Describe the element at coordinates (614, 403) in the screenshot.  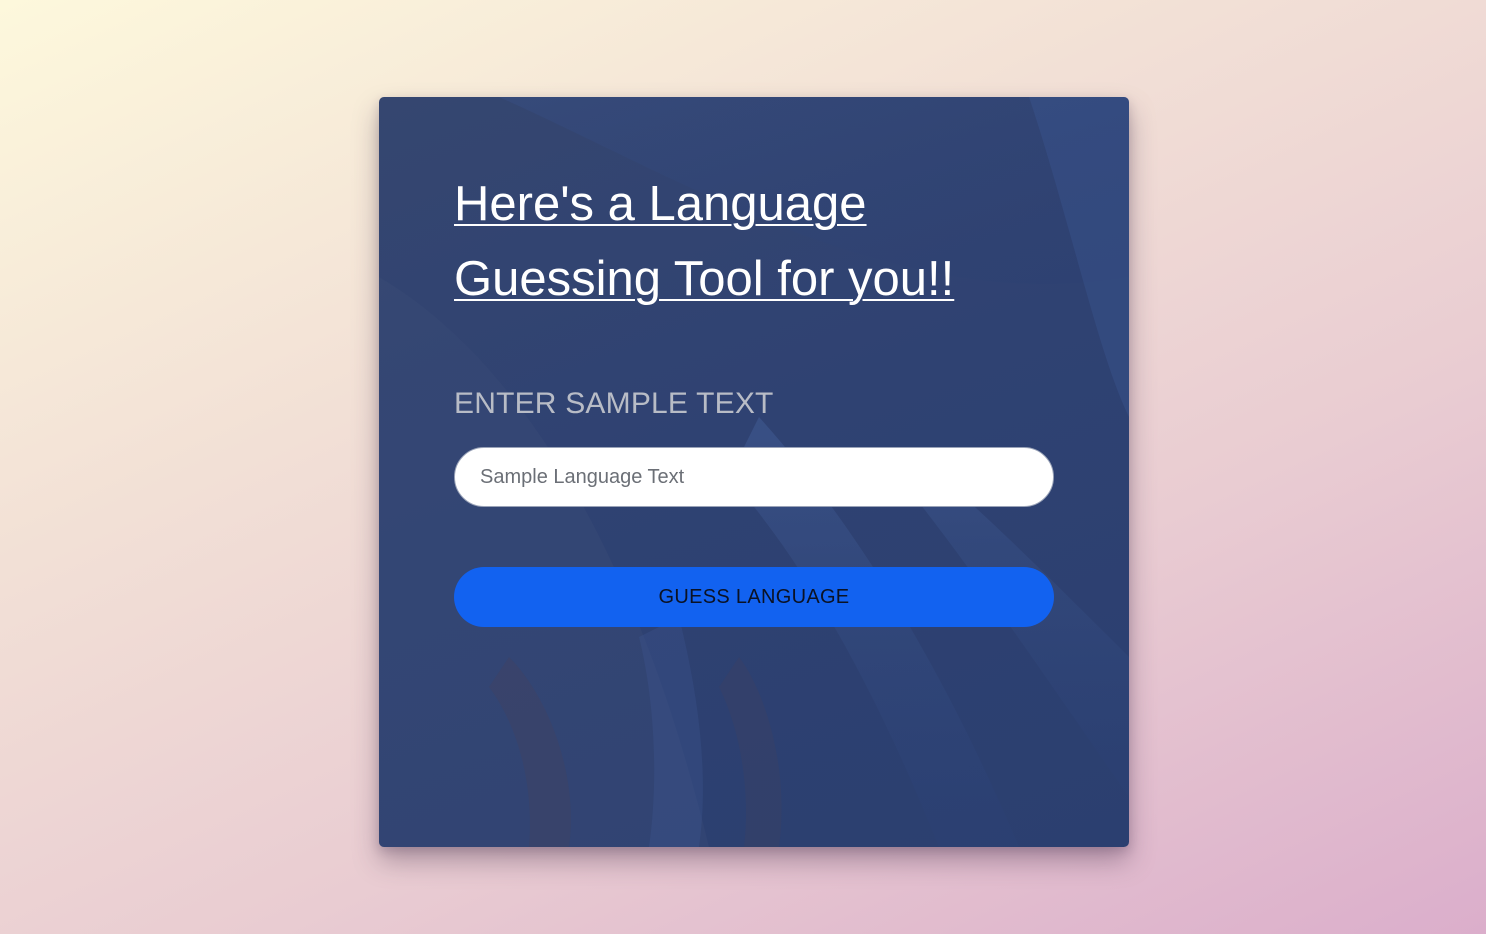
I see `sample-text-label: ENTER SAMPLE TEXT` at that location.